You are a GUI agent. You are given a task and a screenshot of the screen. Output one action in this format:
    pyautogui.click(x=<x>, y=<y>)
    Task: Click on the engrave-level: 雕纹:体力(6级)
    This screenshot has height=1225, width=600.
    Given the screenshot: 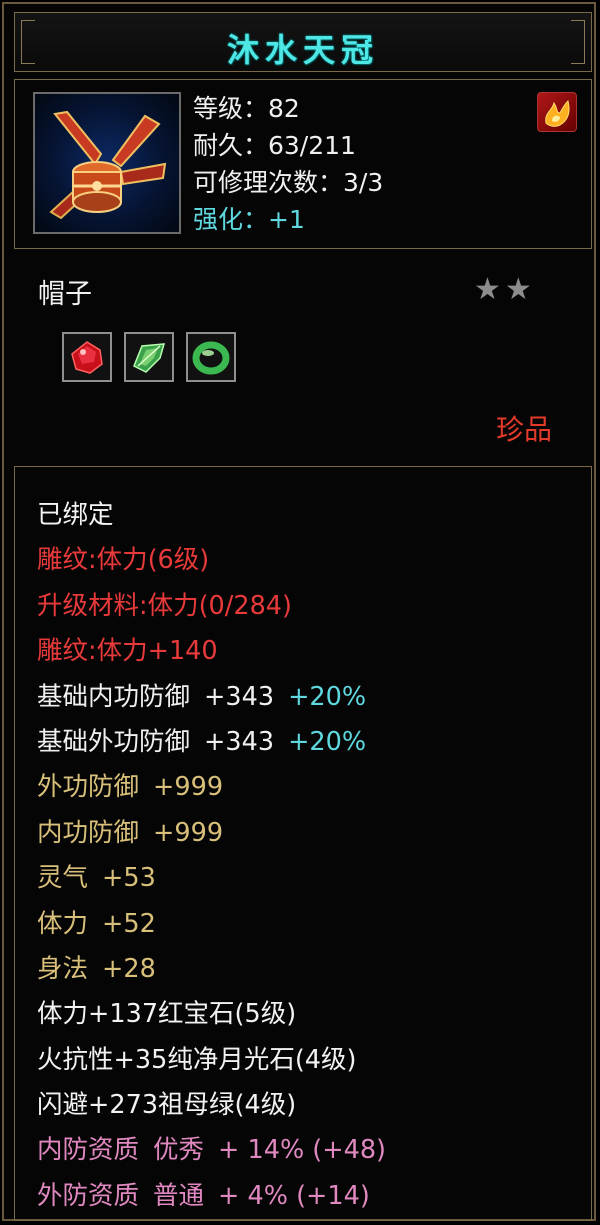 What is the action you would take?
    pyautogui.click(x=123, y=560)
    